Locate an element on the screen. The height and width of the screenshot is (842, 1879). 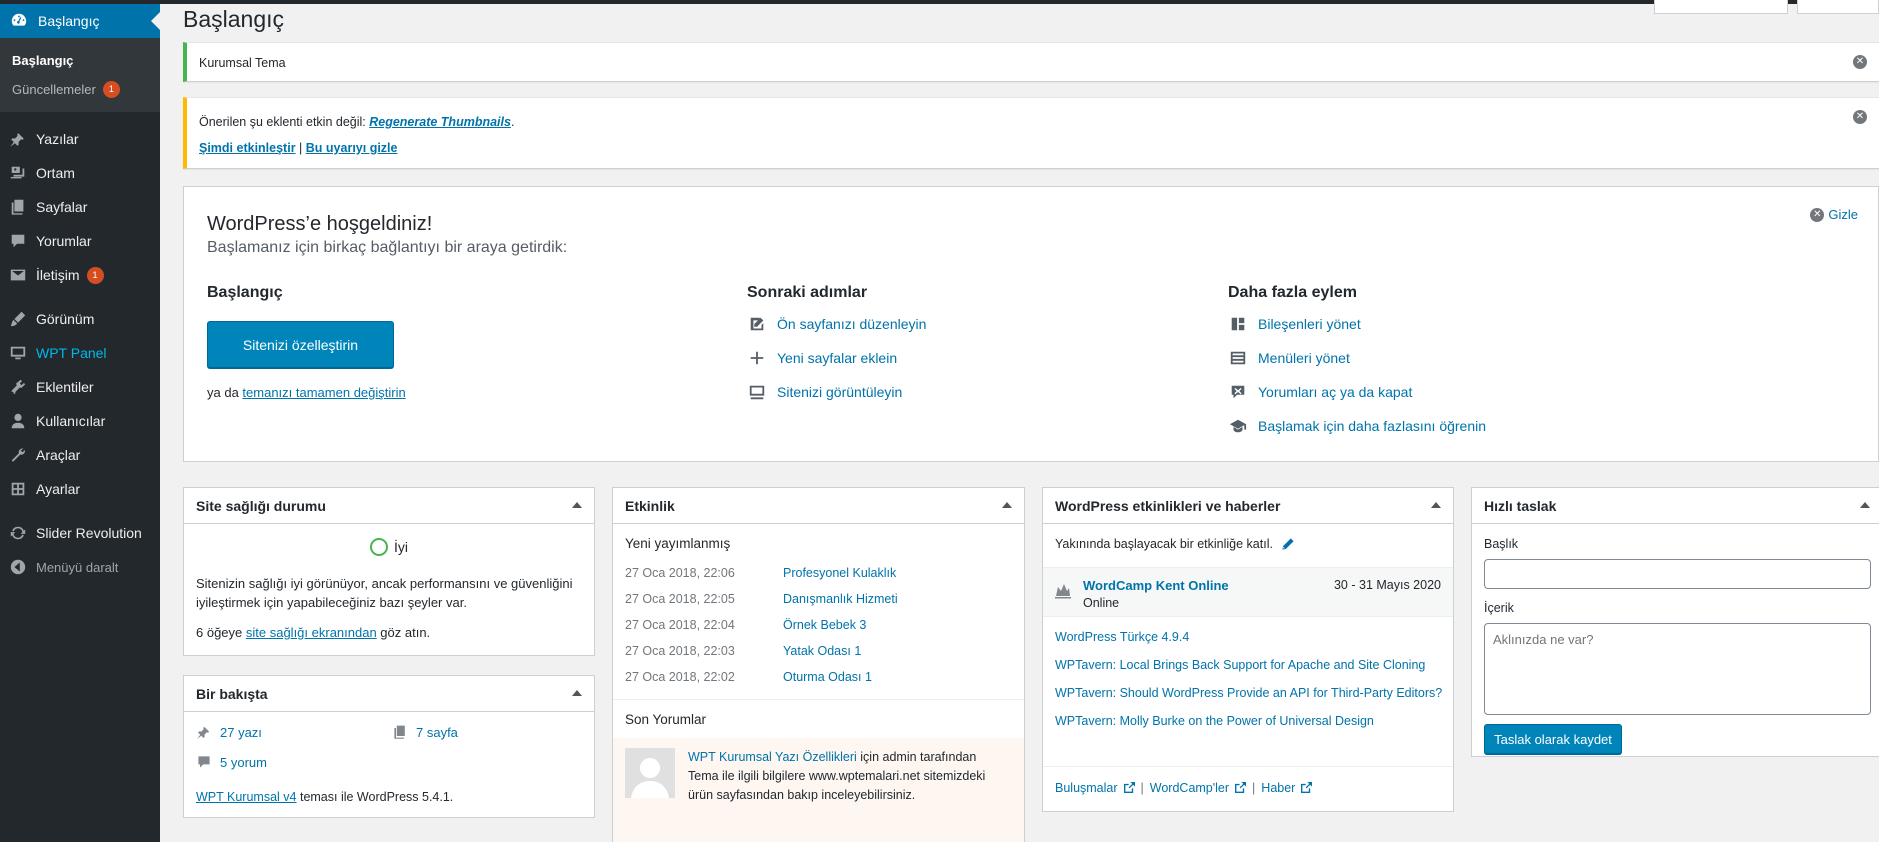
widget-title: WordPress etkinlikleri ve haberler is located at coordinates (1168, 505).